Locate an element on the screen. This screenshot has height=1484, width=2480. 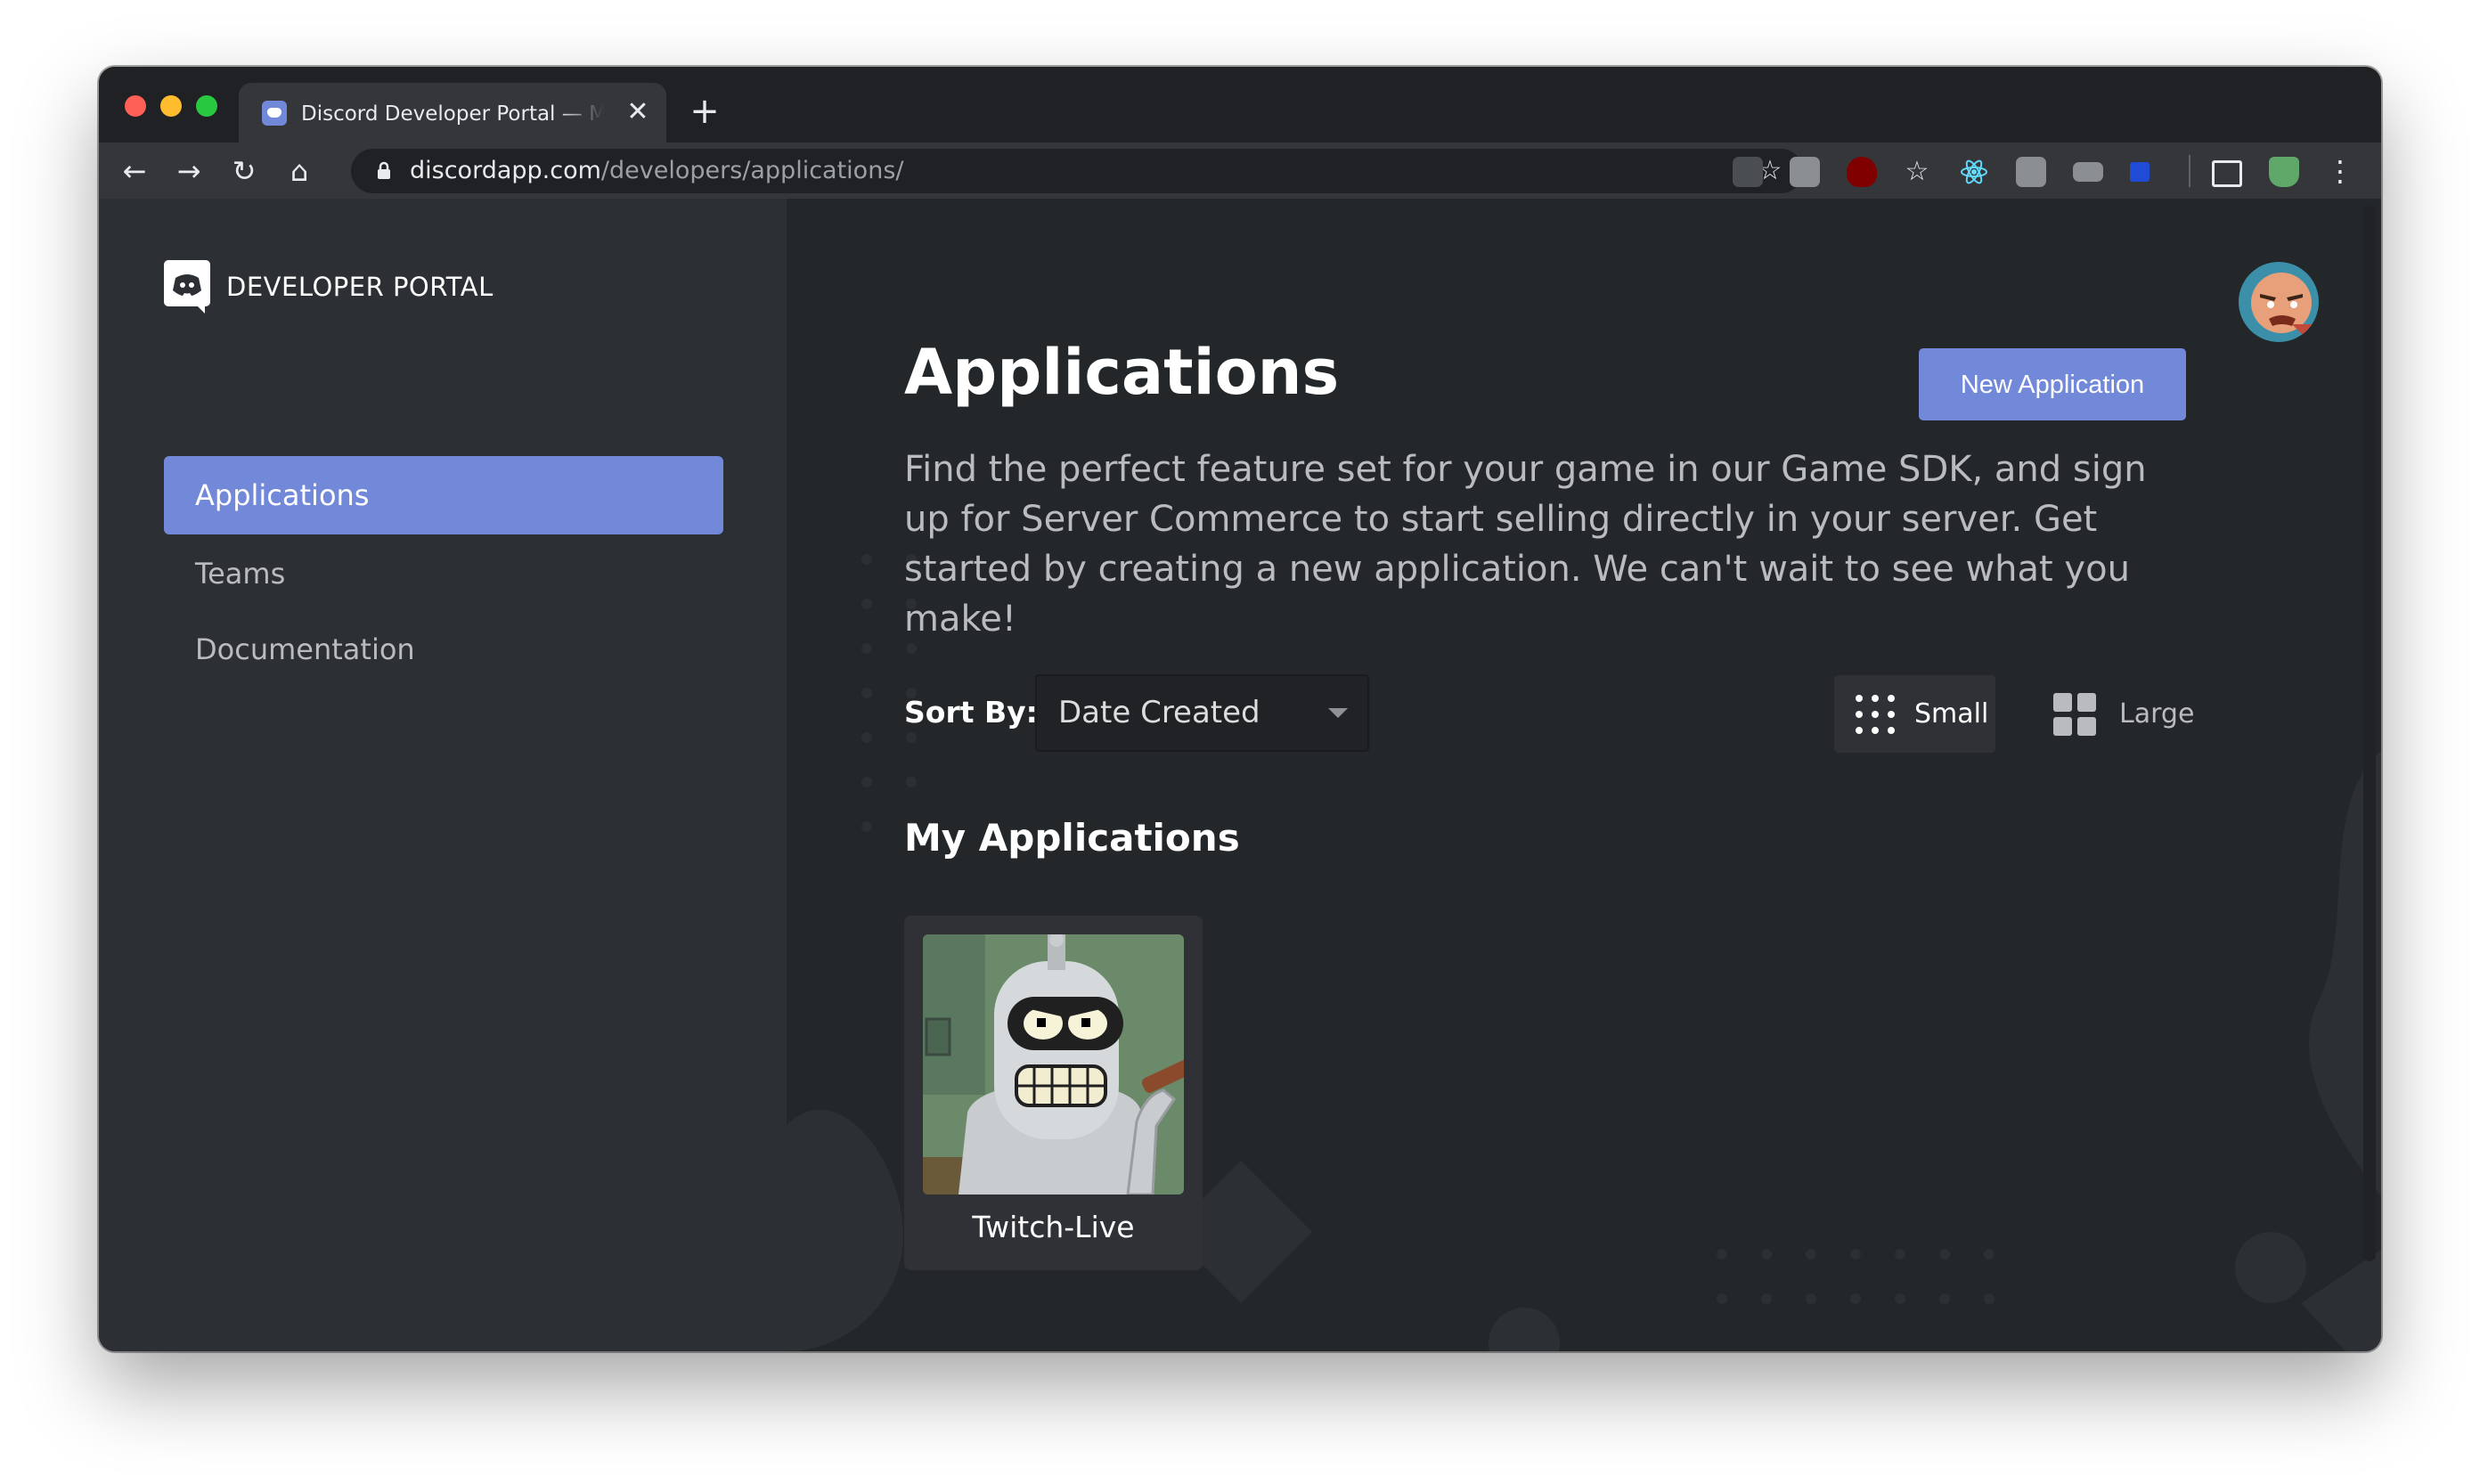
sort-selected-value: Date Created is located at coordinates (1159, 713).